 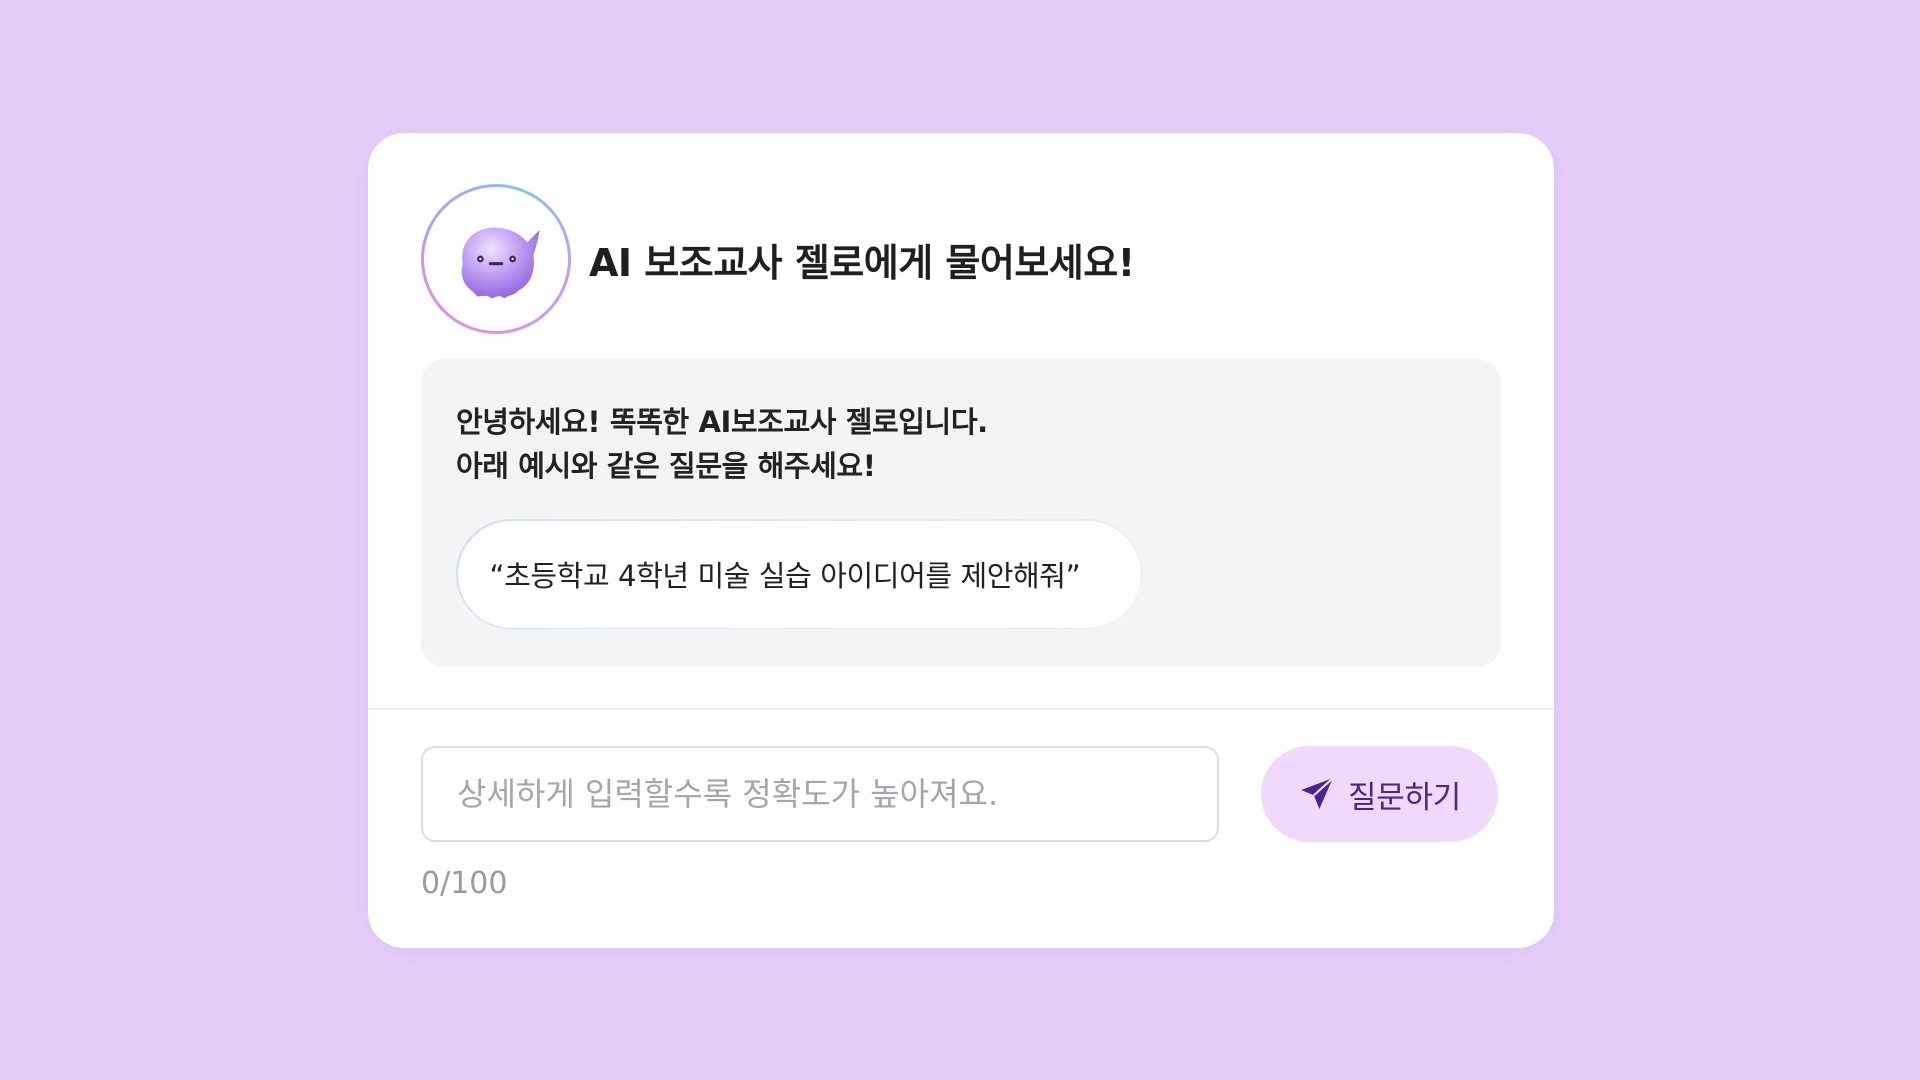 What do you see at coordinates (862, 262) in the screenshot?
I see `page-title: AI 보조교사 젤로에게 물어보세요!` at bounding box center [862, 262].